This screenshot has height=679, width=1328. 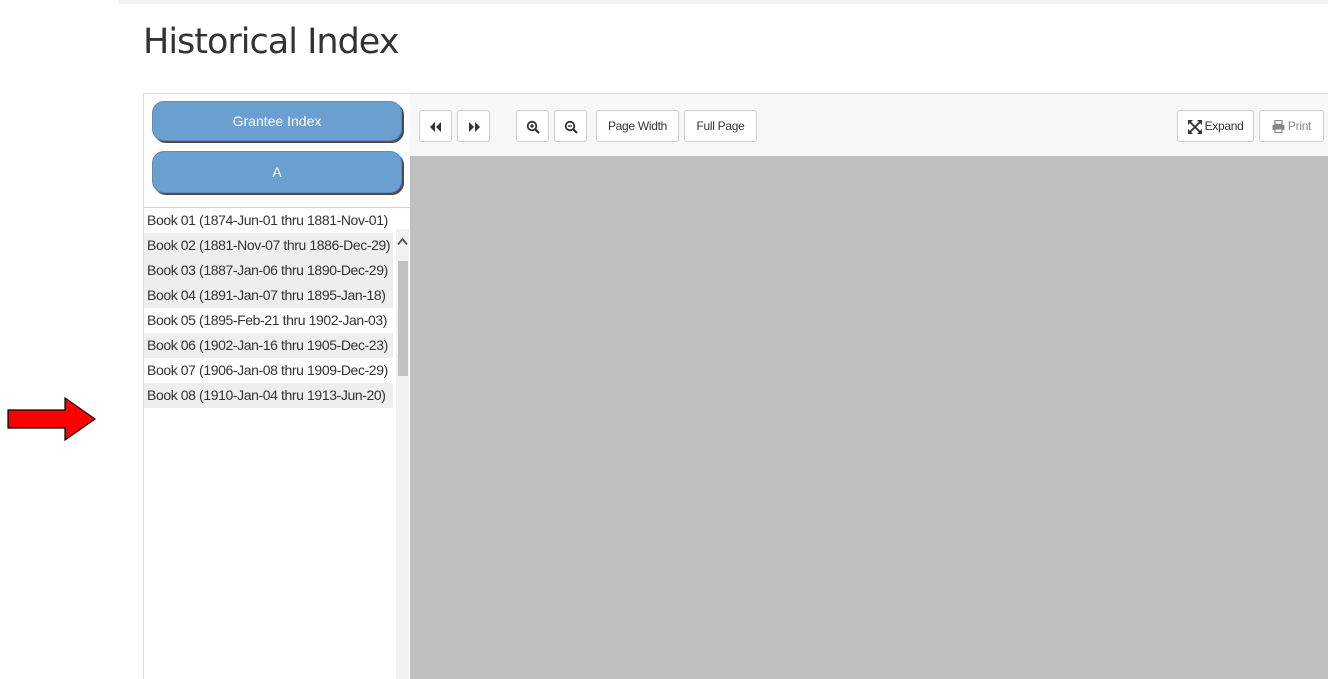 I want to click on scroll-thumb, so click(x=403, y=318).